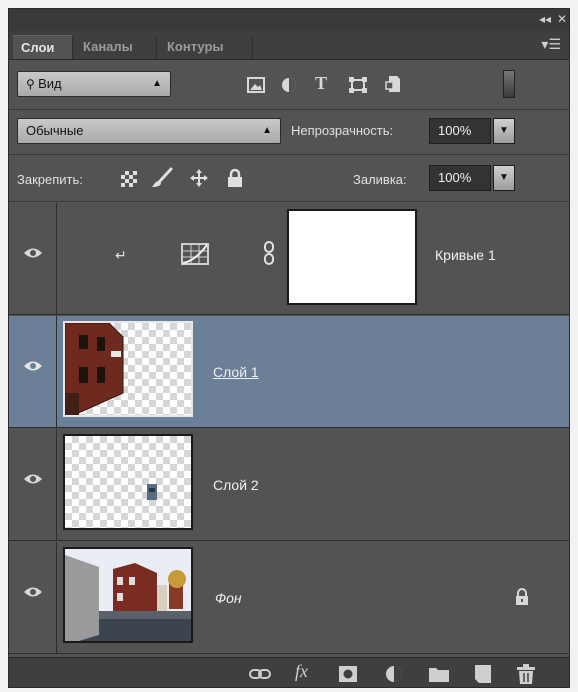  What do you see at coordinates (269, 253) in the screenshot?
I see `mask-link-icon` at bounding box center [269, 253].